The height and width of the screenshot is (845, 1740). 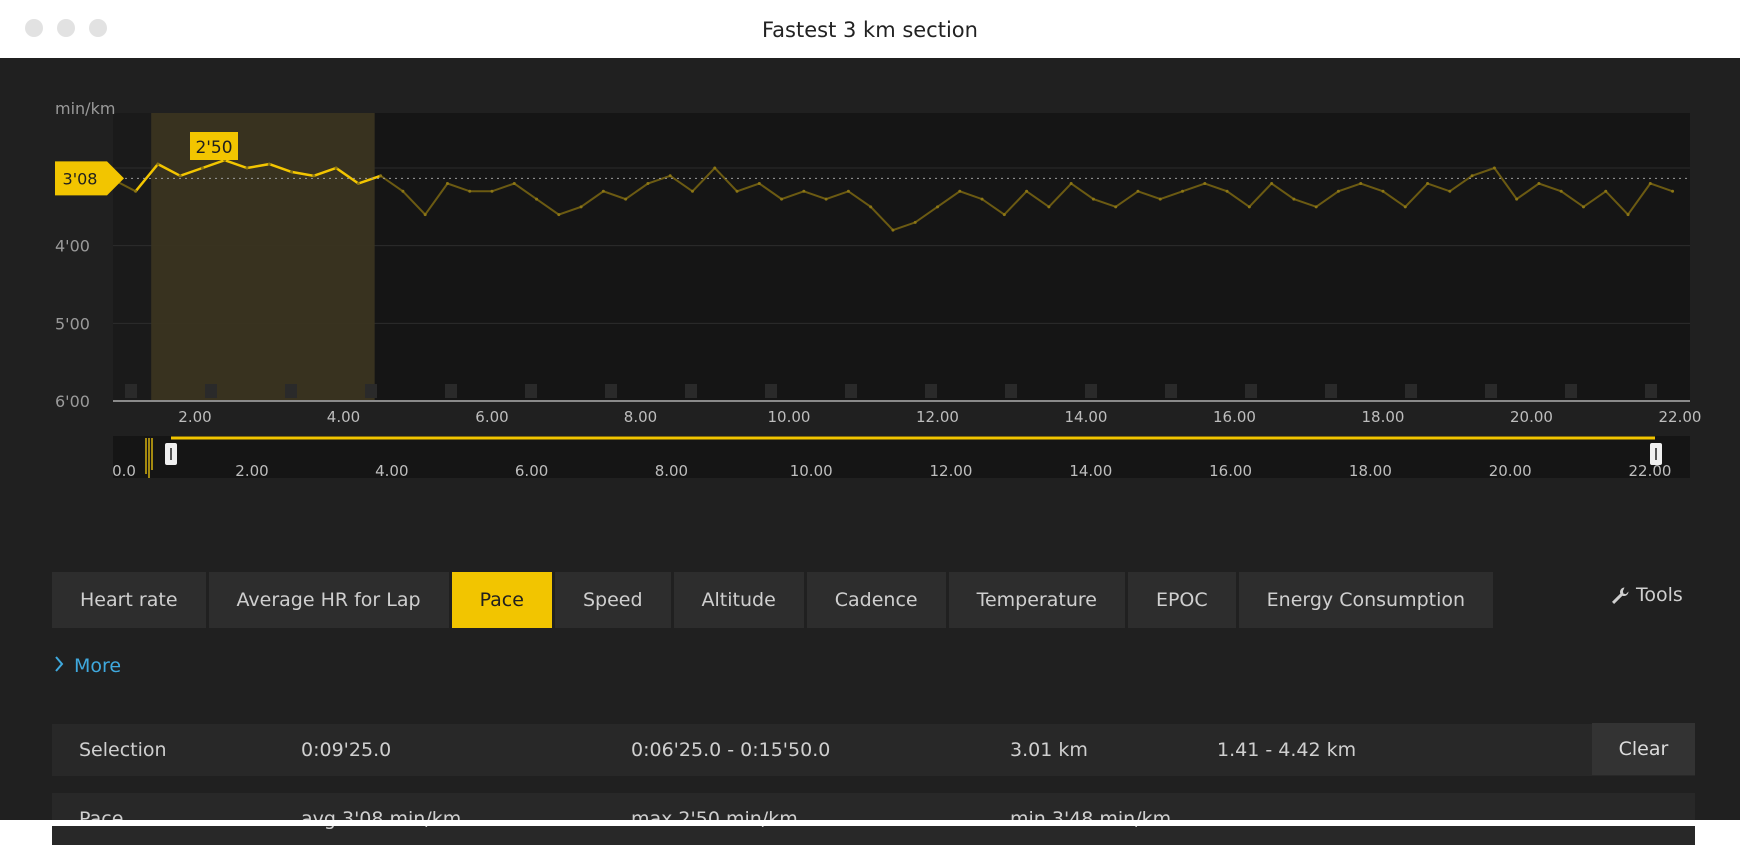 I want to click on tab-speed: Speed, so click(x=612, y=600).